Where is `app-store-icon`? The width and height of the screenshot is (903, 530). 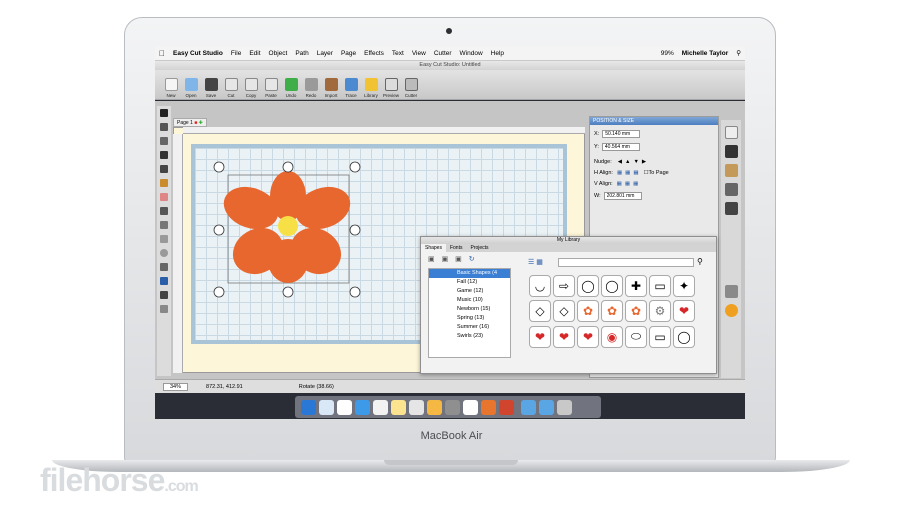 app-store-icon is located at coordinates (362, 407).